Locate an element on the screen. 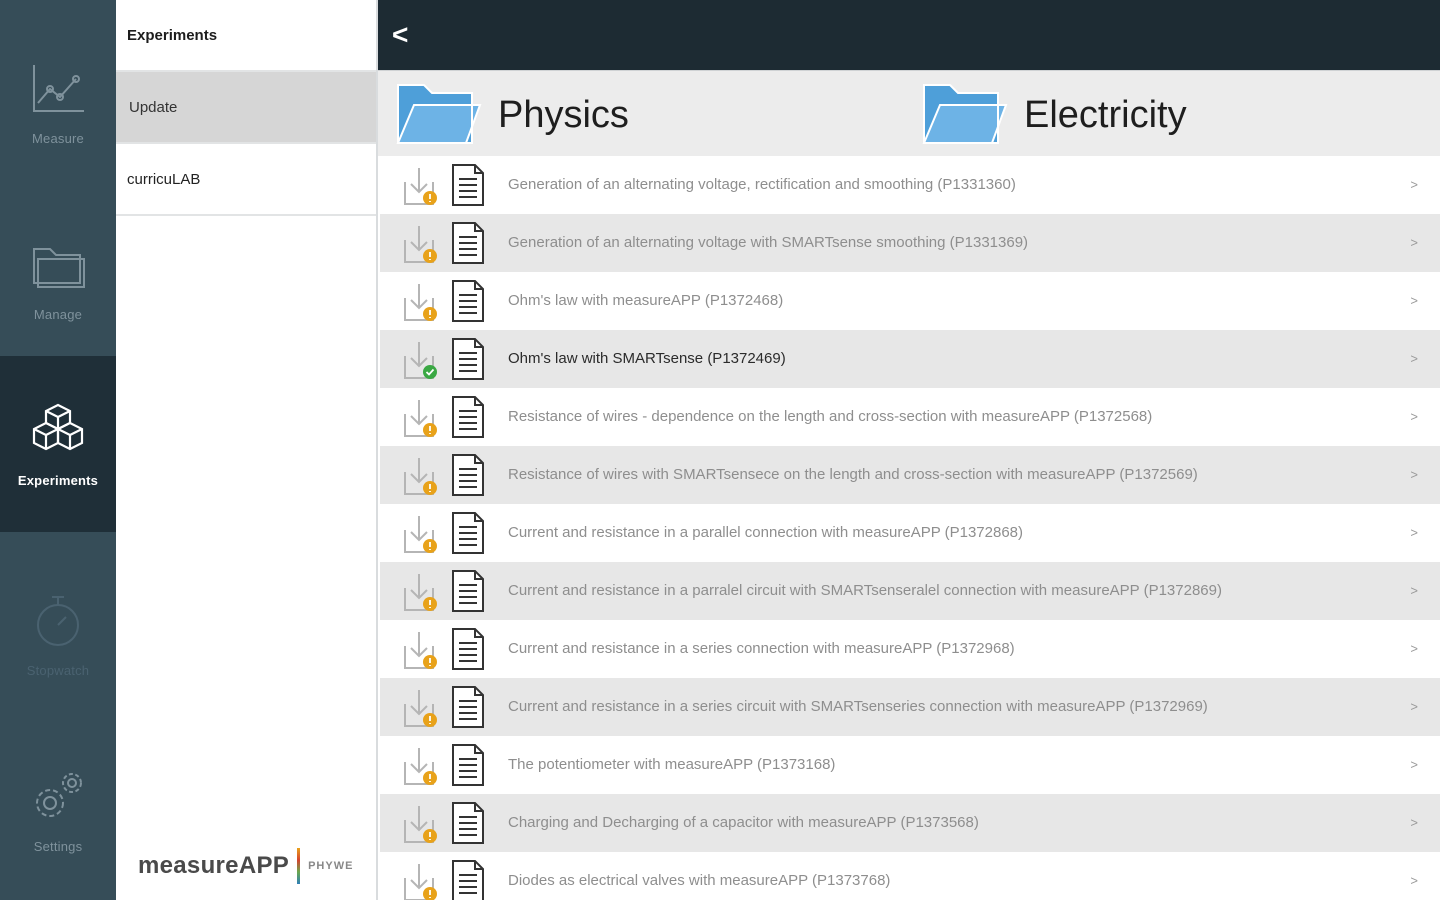  breadcrumb-electricity: Electricity is located at coordinates (1053, 115).